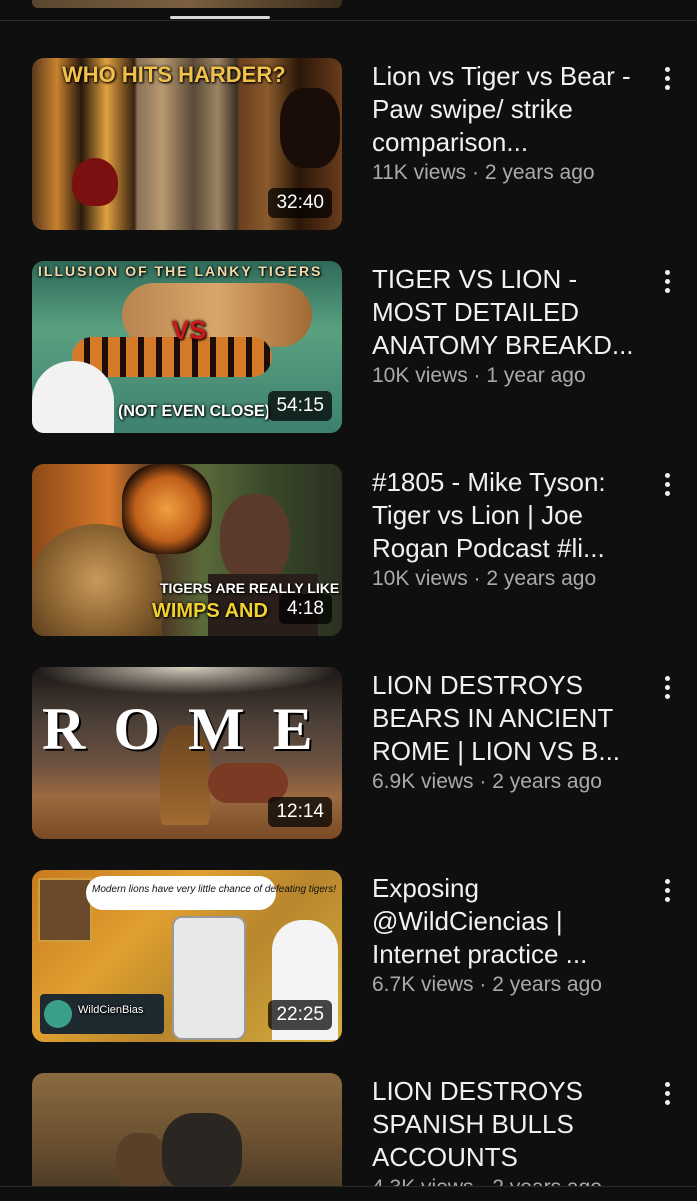  Describe the element at coordinates (202, 1149) in the screenshot. I see `bull-shape` at that location.